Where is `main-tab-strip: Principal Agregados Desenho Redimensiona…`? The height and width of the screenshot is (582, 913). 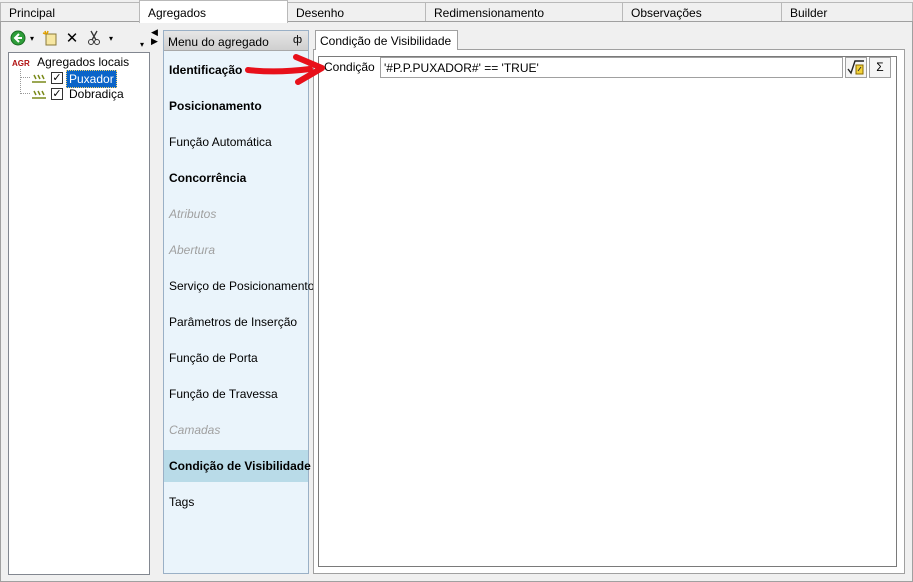 main-tab-strip: Principal Agregados Desenho Redimensiona… is located at coordinates (456, 11).